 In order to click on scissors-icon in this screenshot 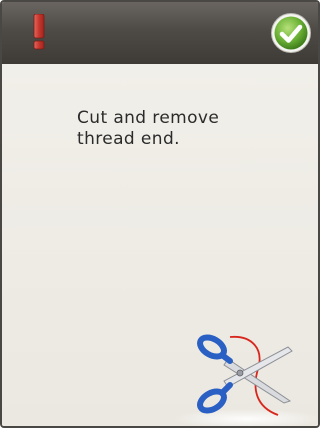, I will do `click(245, 375)`.